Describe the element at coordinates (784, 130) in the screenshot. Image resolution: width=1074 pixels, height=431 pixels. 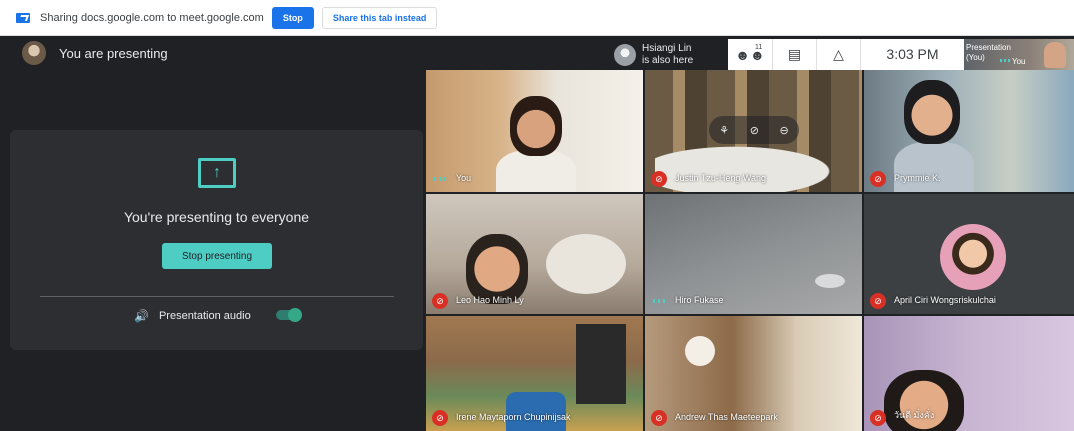
I see `remove-icon: ⊖` at that location.